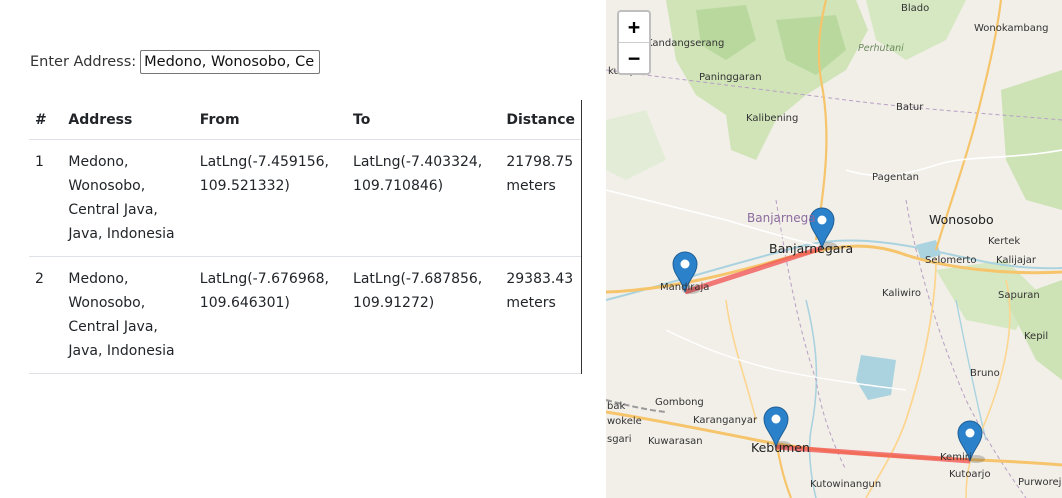  I want to click on map-label-bruno: Bruno, so click(985, 373).